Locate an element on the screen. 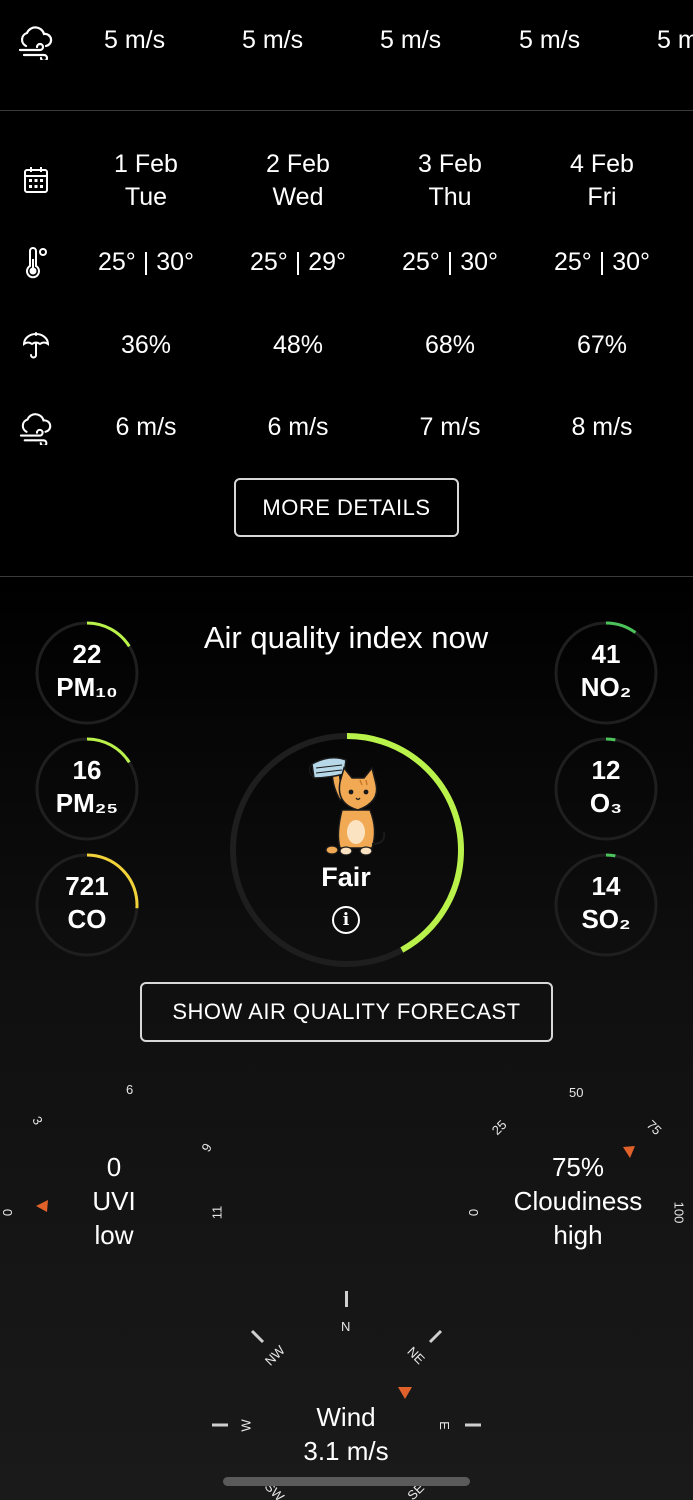 The height and width of the screenshot is (1500, 693). cloudiness-tick: 50 is located at coordinates (576, 1092).